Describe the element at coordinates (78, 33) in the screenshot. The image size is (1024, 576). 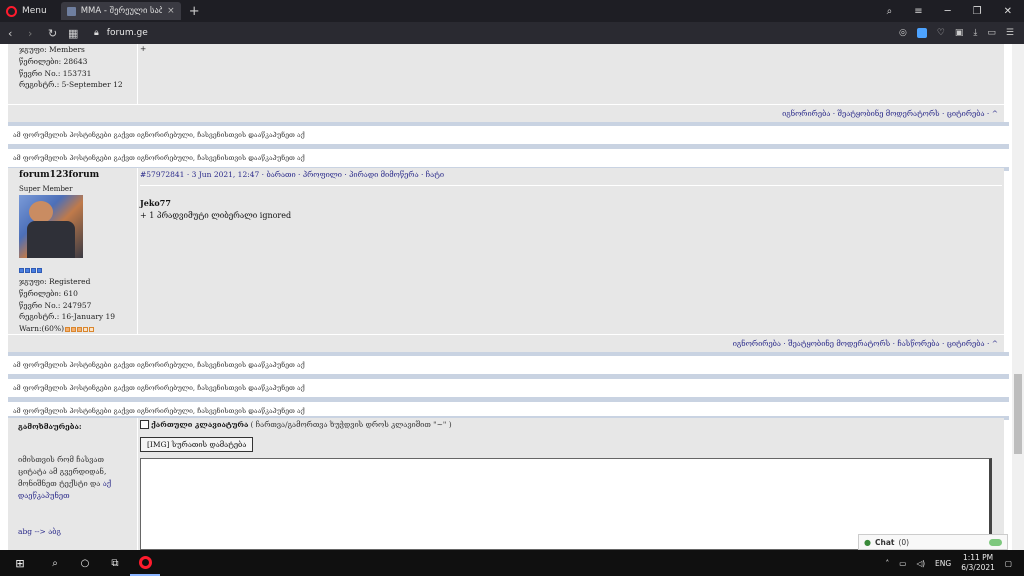
I see `speed-dial-icon: ▦` at that location.